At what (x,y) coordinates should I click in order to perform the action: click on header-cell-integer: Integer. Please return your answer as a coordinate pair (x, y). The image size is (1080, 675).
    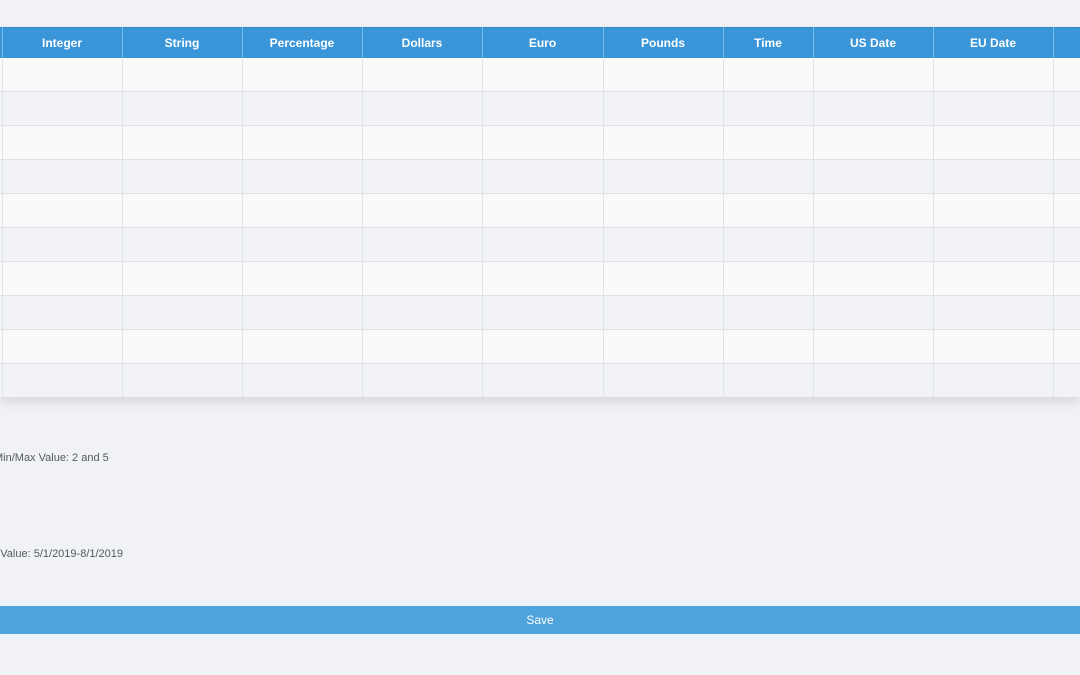
    Looking at the image, I should click on (62, 42).